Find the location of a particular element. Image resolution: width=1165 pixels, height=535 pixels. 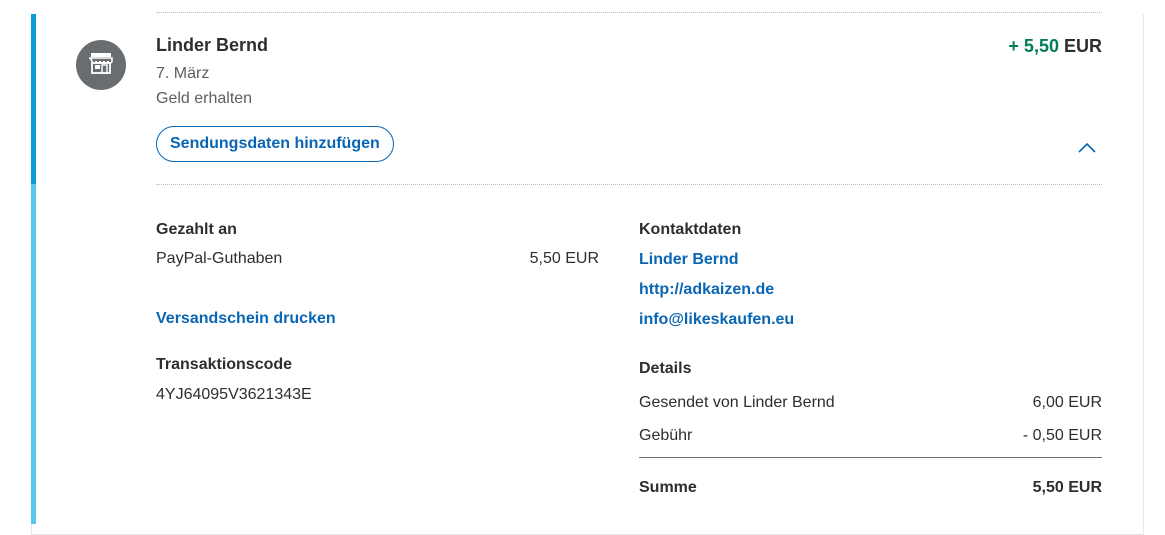

payment-method: PayPal-Guthaben is located at coordinates (219, 258).